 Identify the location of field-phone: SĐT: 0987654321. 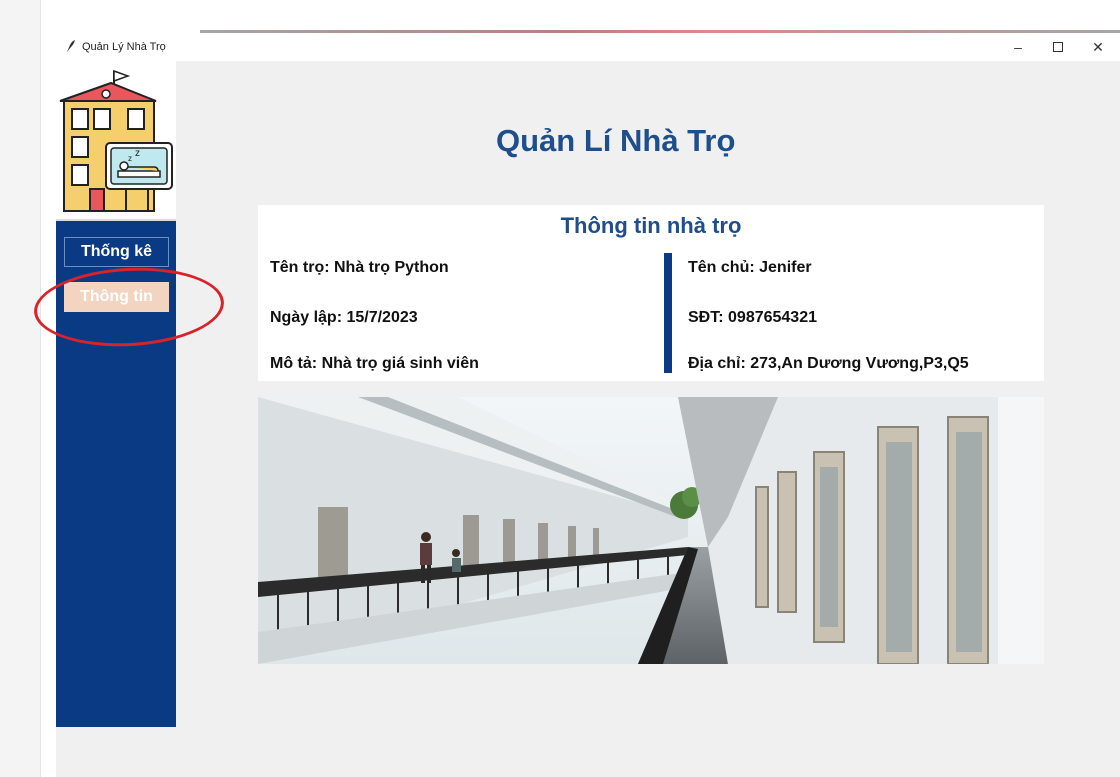
(752, 318).